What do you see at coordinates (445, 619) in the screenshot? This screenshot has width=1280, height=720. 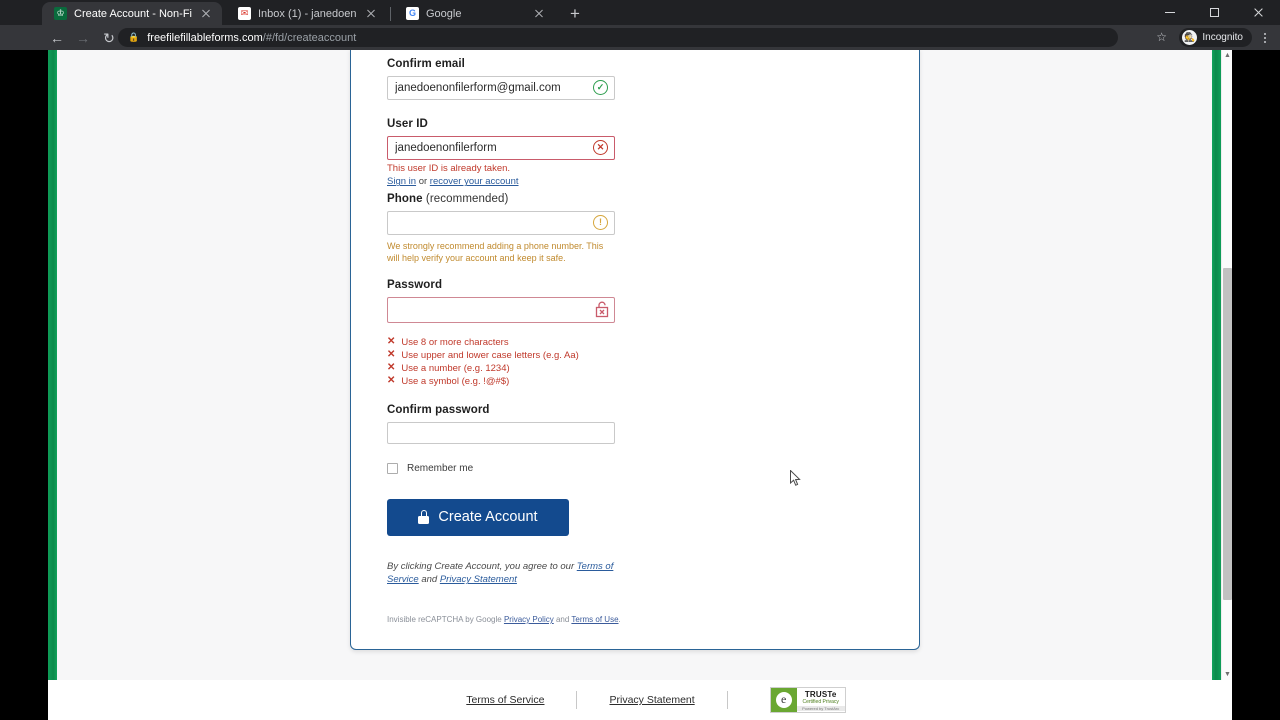 I see `recaptcha-prefix: Invisible reCAPTCHA by Google` at bounding box center [445, 619].